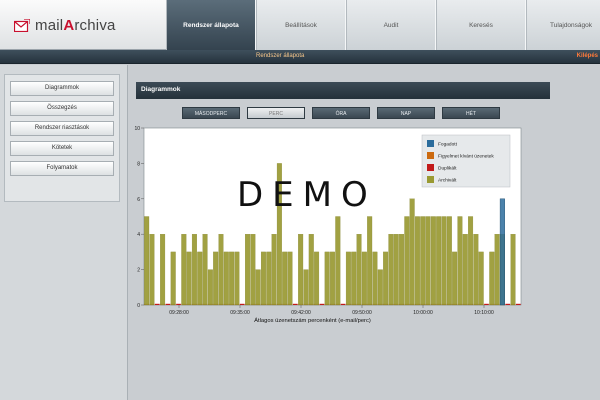 Image resolution: width=600 pixels, height=400 pixels. Describe the element at coordinates (62, 108) in the screenshot. I see `sidebar-item-summary: Összegzés` at that location.